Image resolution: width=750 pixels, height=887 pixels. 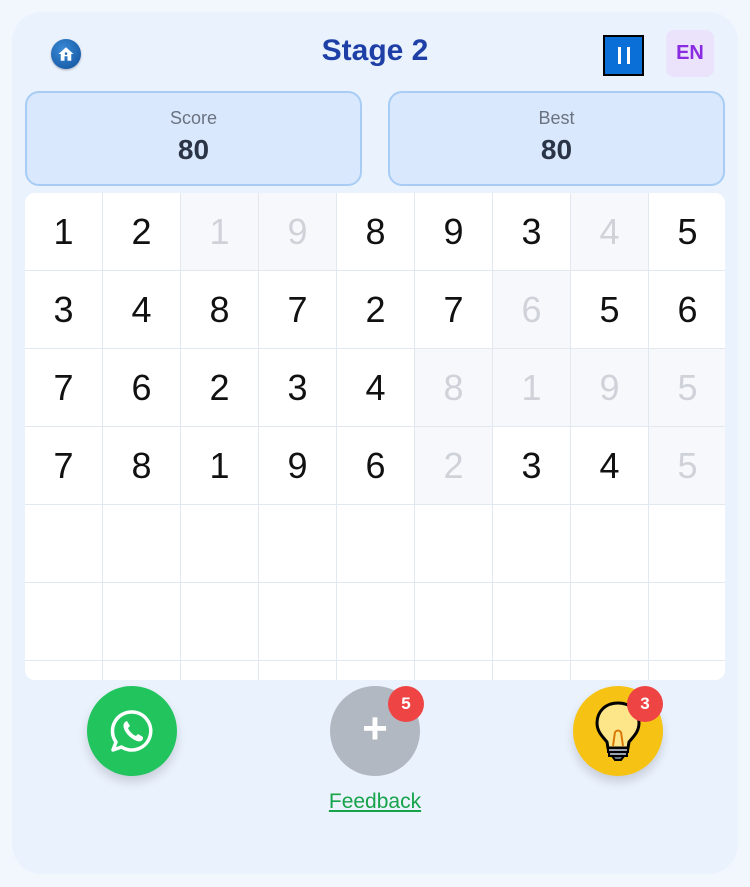 I want to click on pause-button, so click(x=623, y=55).